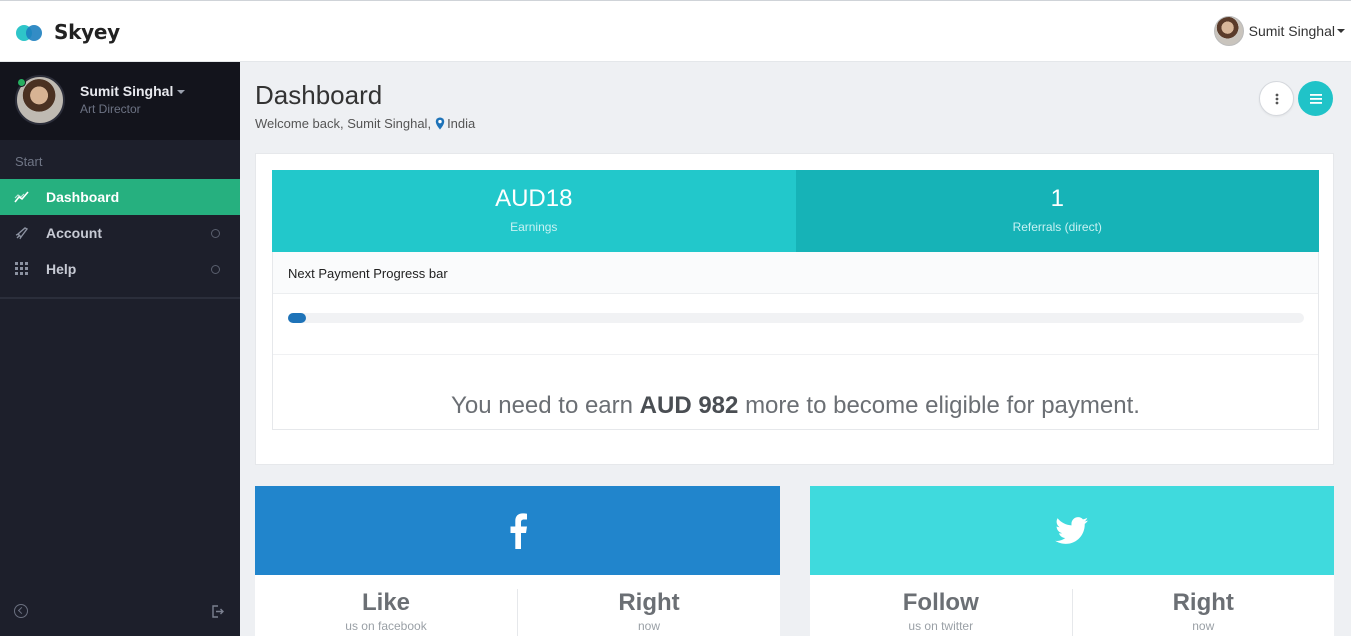 The width and height of the screenshot is (1351, 636). I want to click on sidebar-item-account: Account, so click(120, 233).